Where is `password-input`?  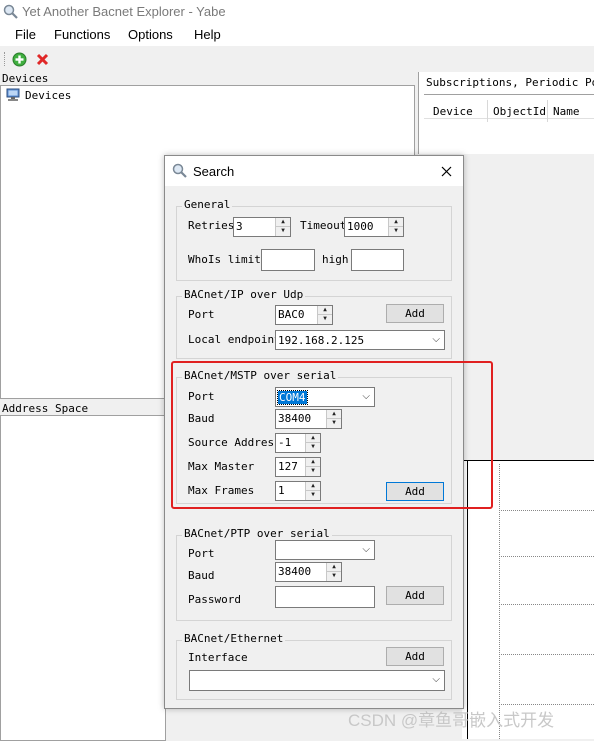
password-input is located at coordinates (325, 597).